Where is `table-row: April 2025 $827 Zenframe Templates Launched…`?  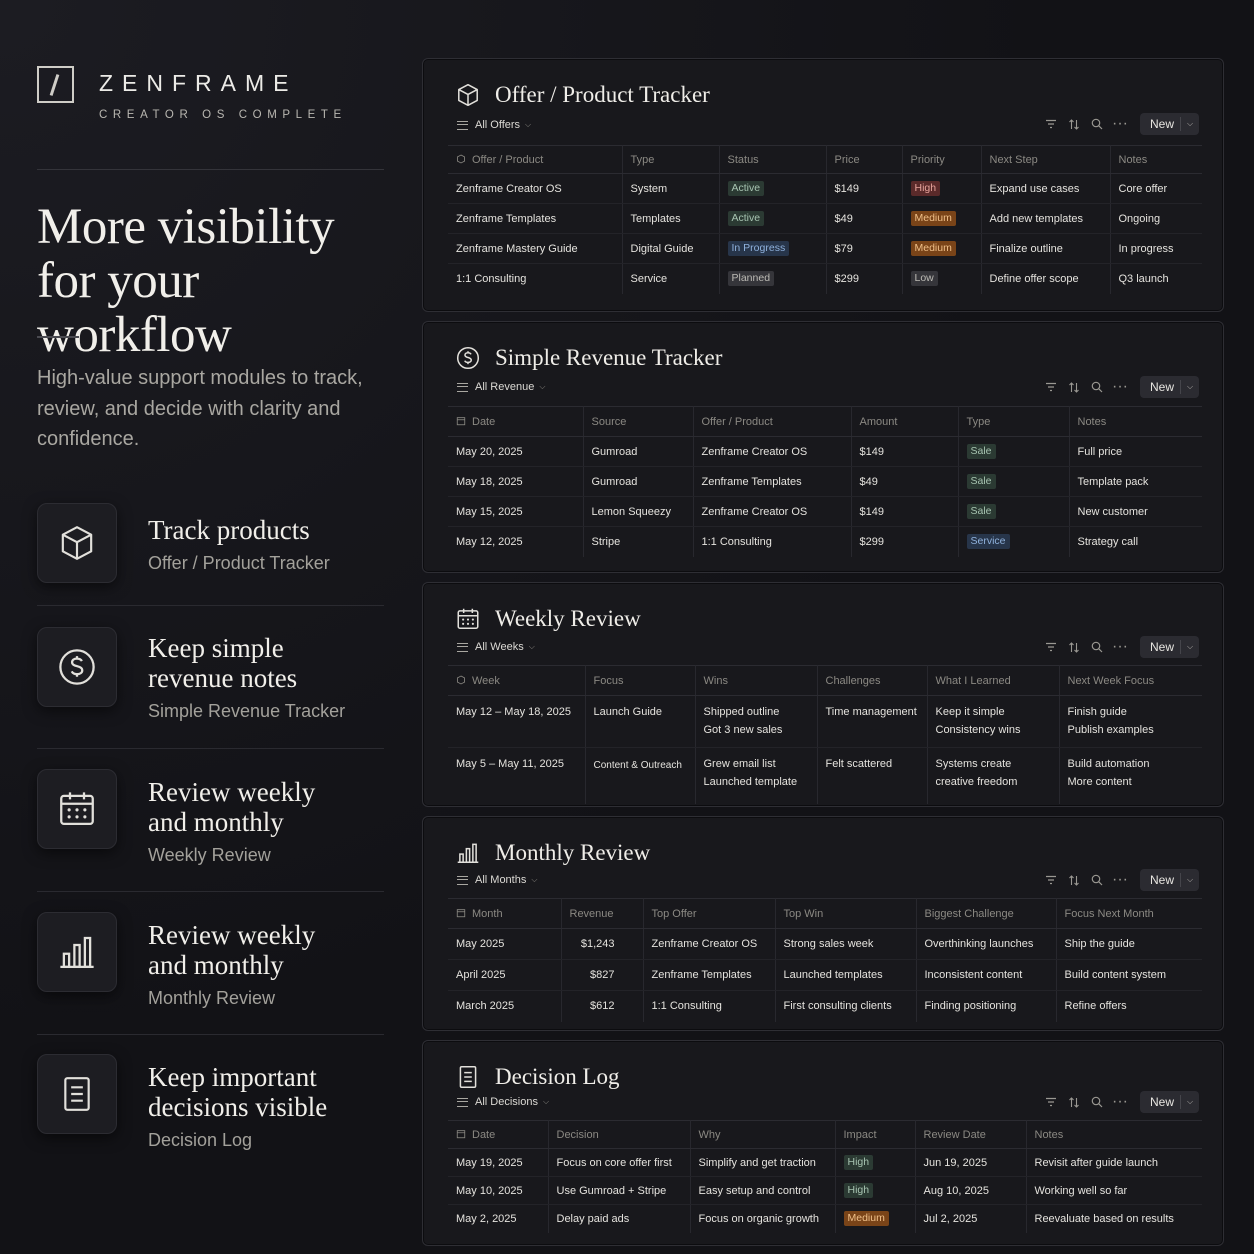
table-row: April 2025 $827 Zenframe Templates Launched… is located at coordinates (825, 975).